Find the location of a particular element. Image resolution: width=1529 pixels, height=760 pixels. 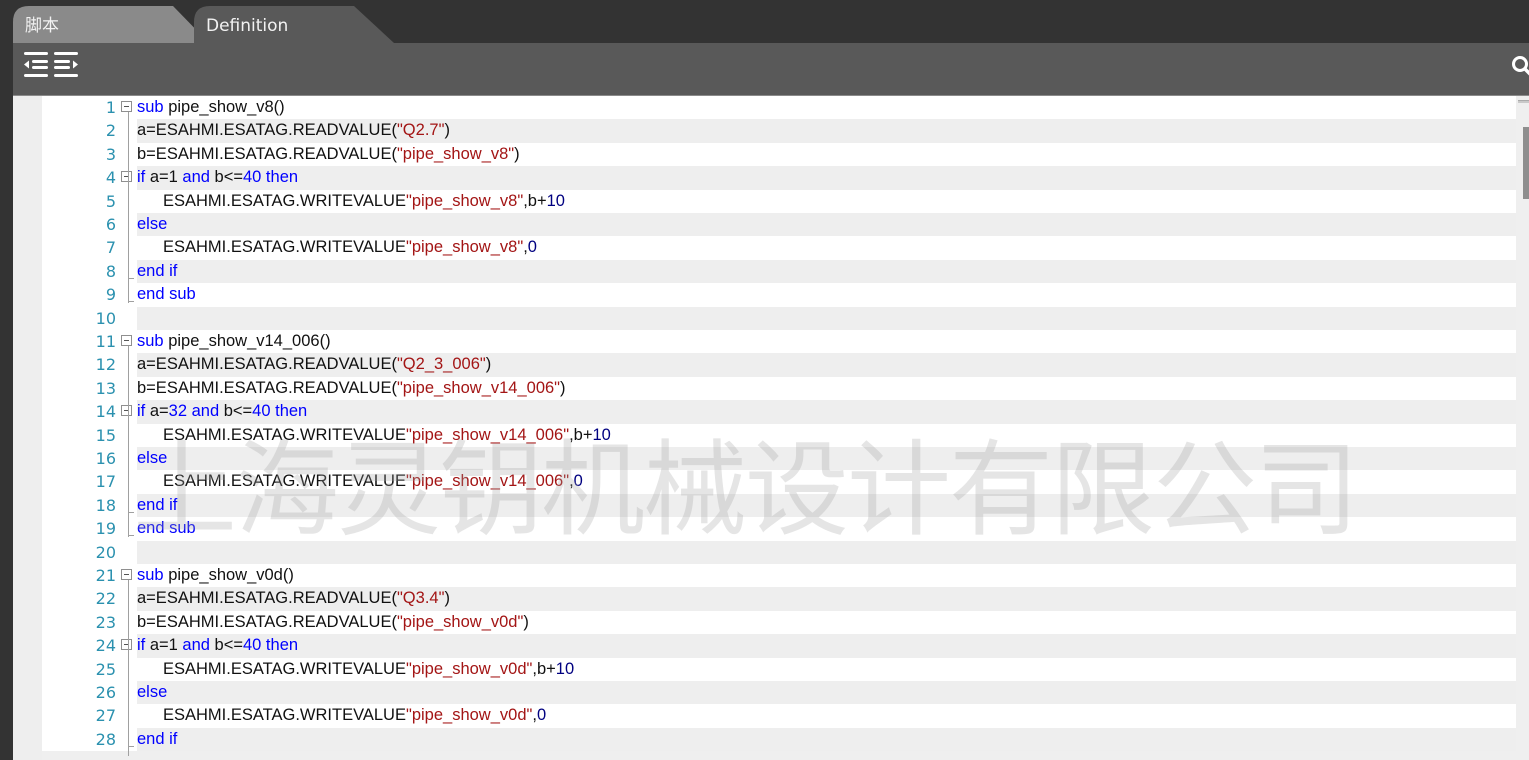

code-line: 8 end if is located at coordinates (779, 271).